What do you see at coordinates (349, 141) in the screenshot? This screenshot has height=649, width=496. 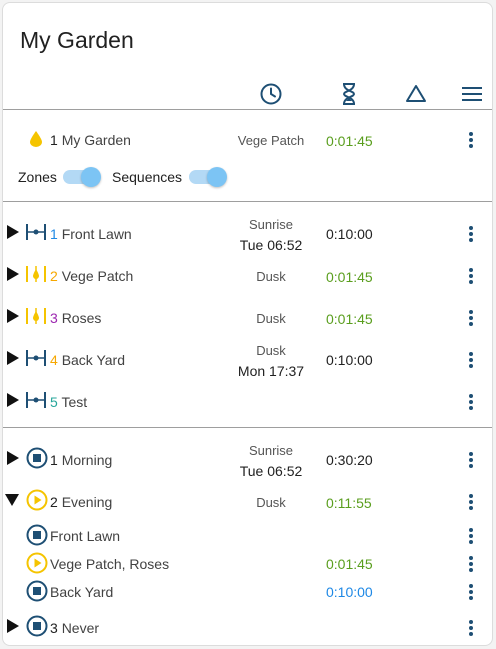 I see `controller-duration: 0:01:45` at bounding box center [349, 141].